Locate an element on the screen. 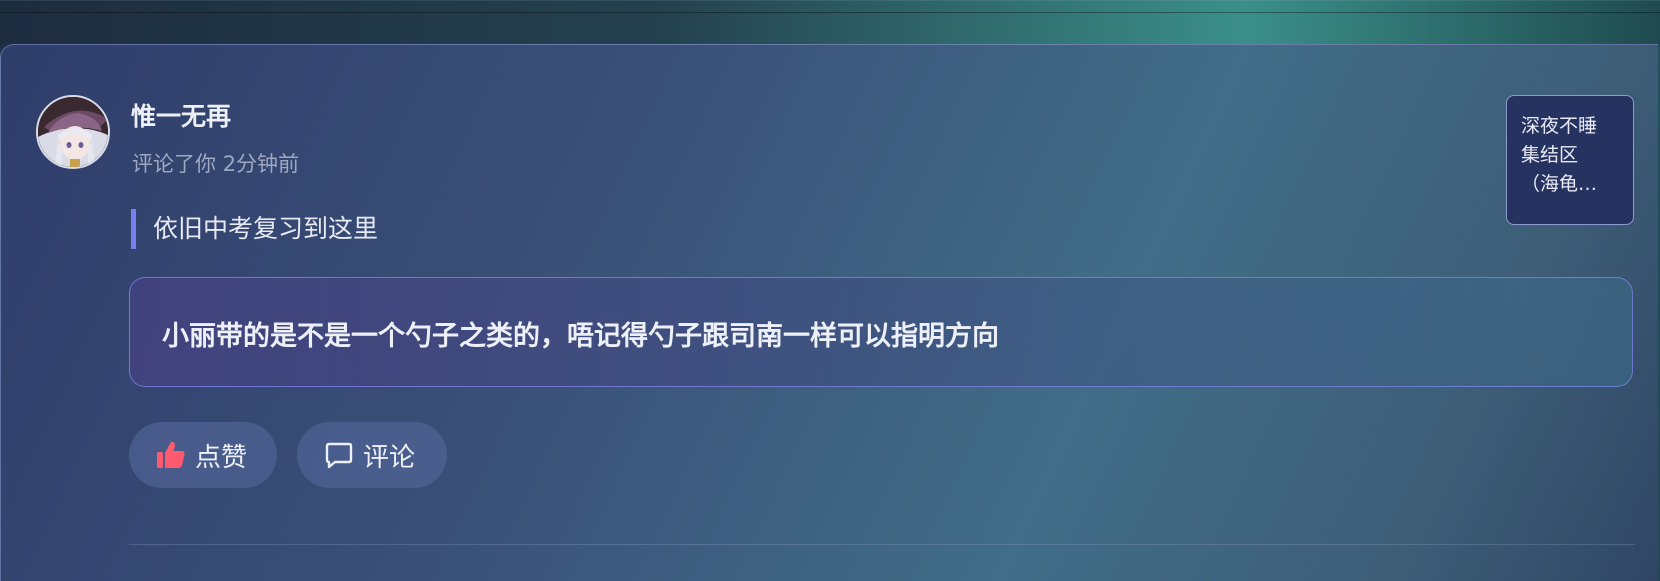 The height and width of the screenshot is (581, 1660). like-button: 点赞 is located at coordinates (203, 455).